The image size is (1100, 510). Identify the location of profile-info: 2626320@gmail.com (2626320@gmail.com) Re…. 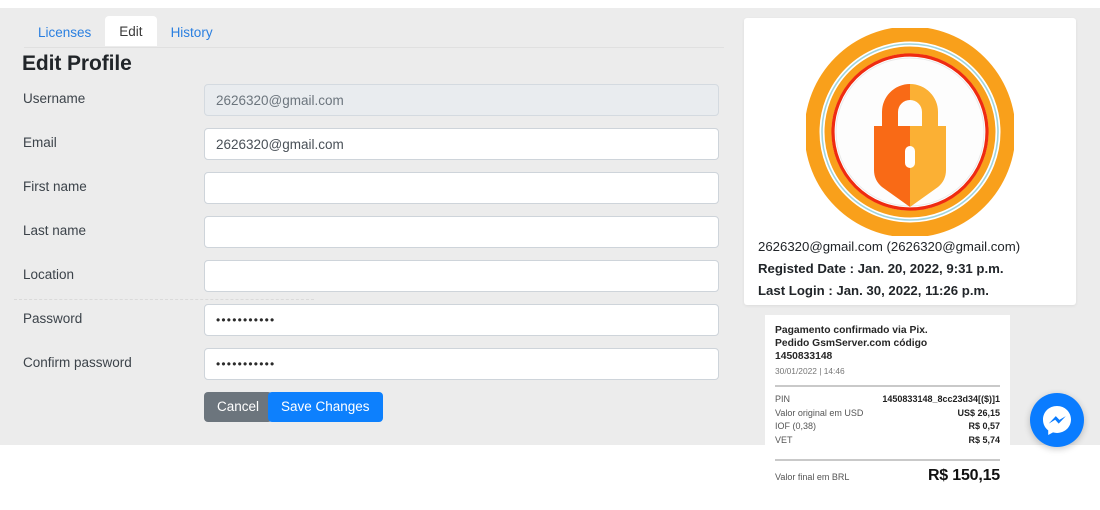
(913, 269).